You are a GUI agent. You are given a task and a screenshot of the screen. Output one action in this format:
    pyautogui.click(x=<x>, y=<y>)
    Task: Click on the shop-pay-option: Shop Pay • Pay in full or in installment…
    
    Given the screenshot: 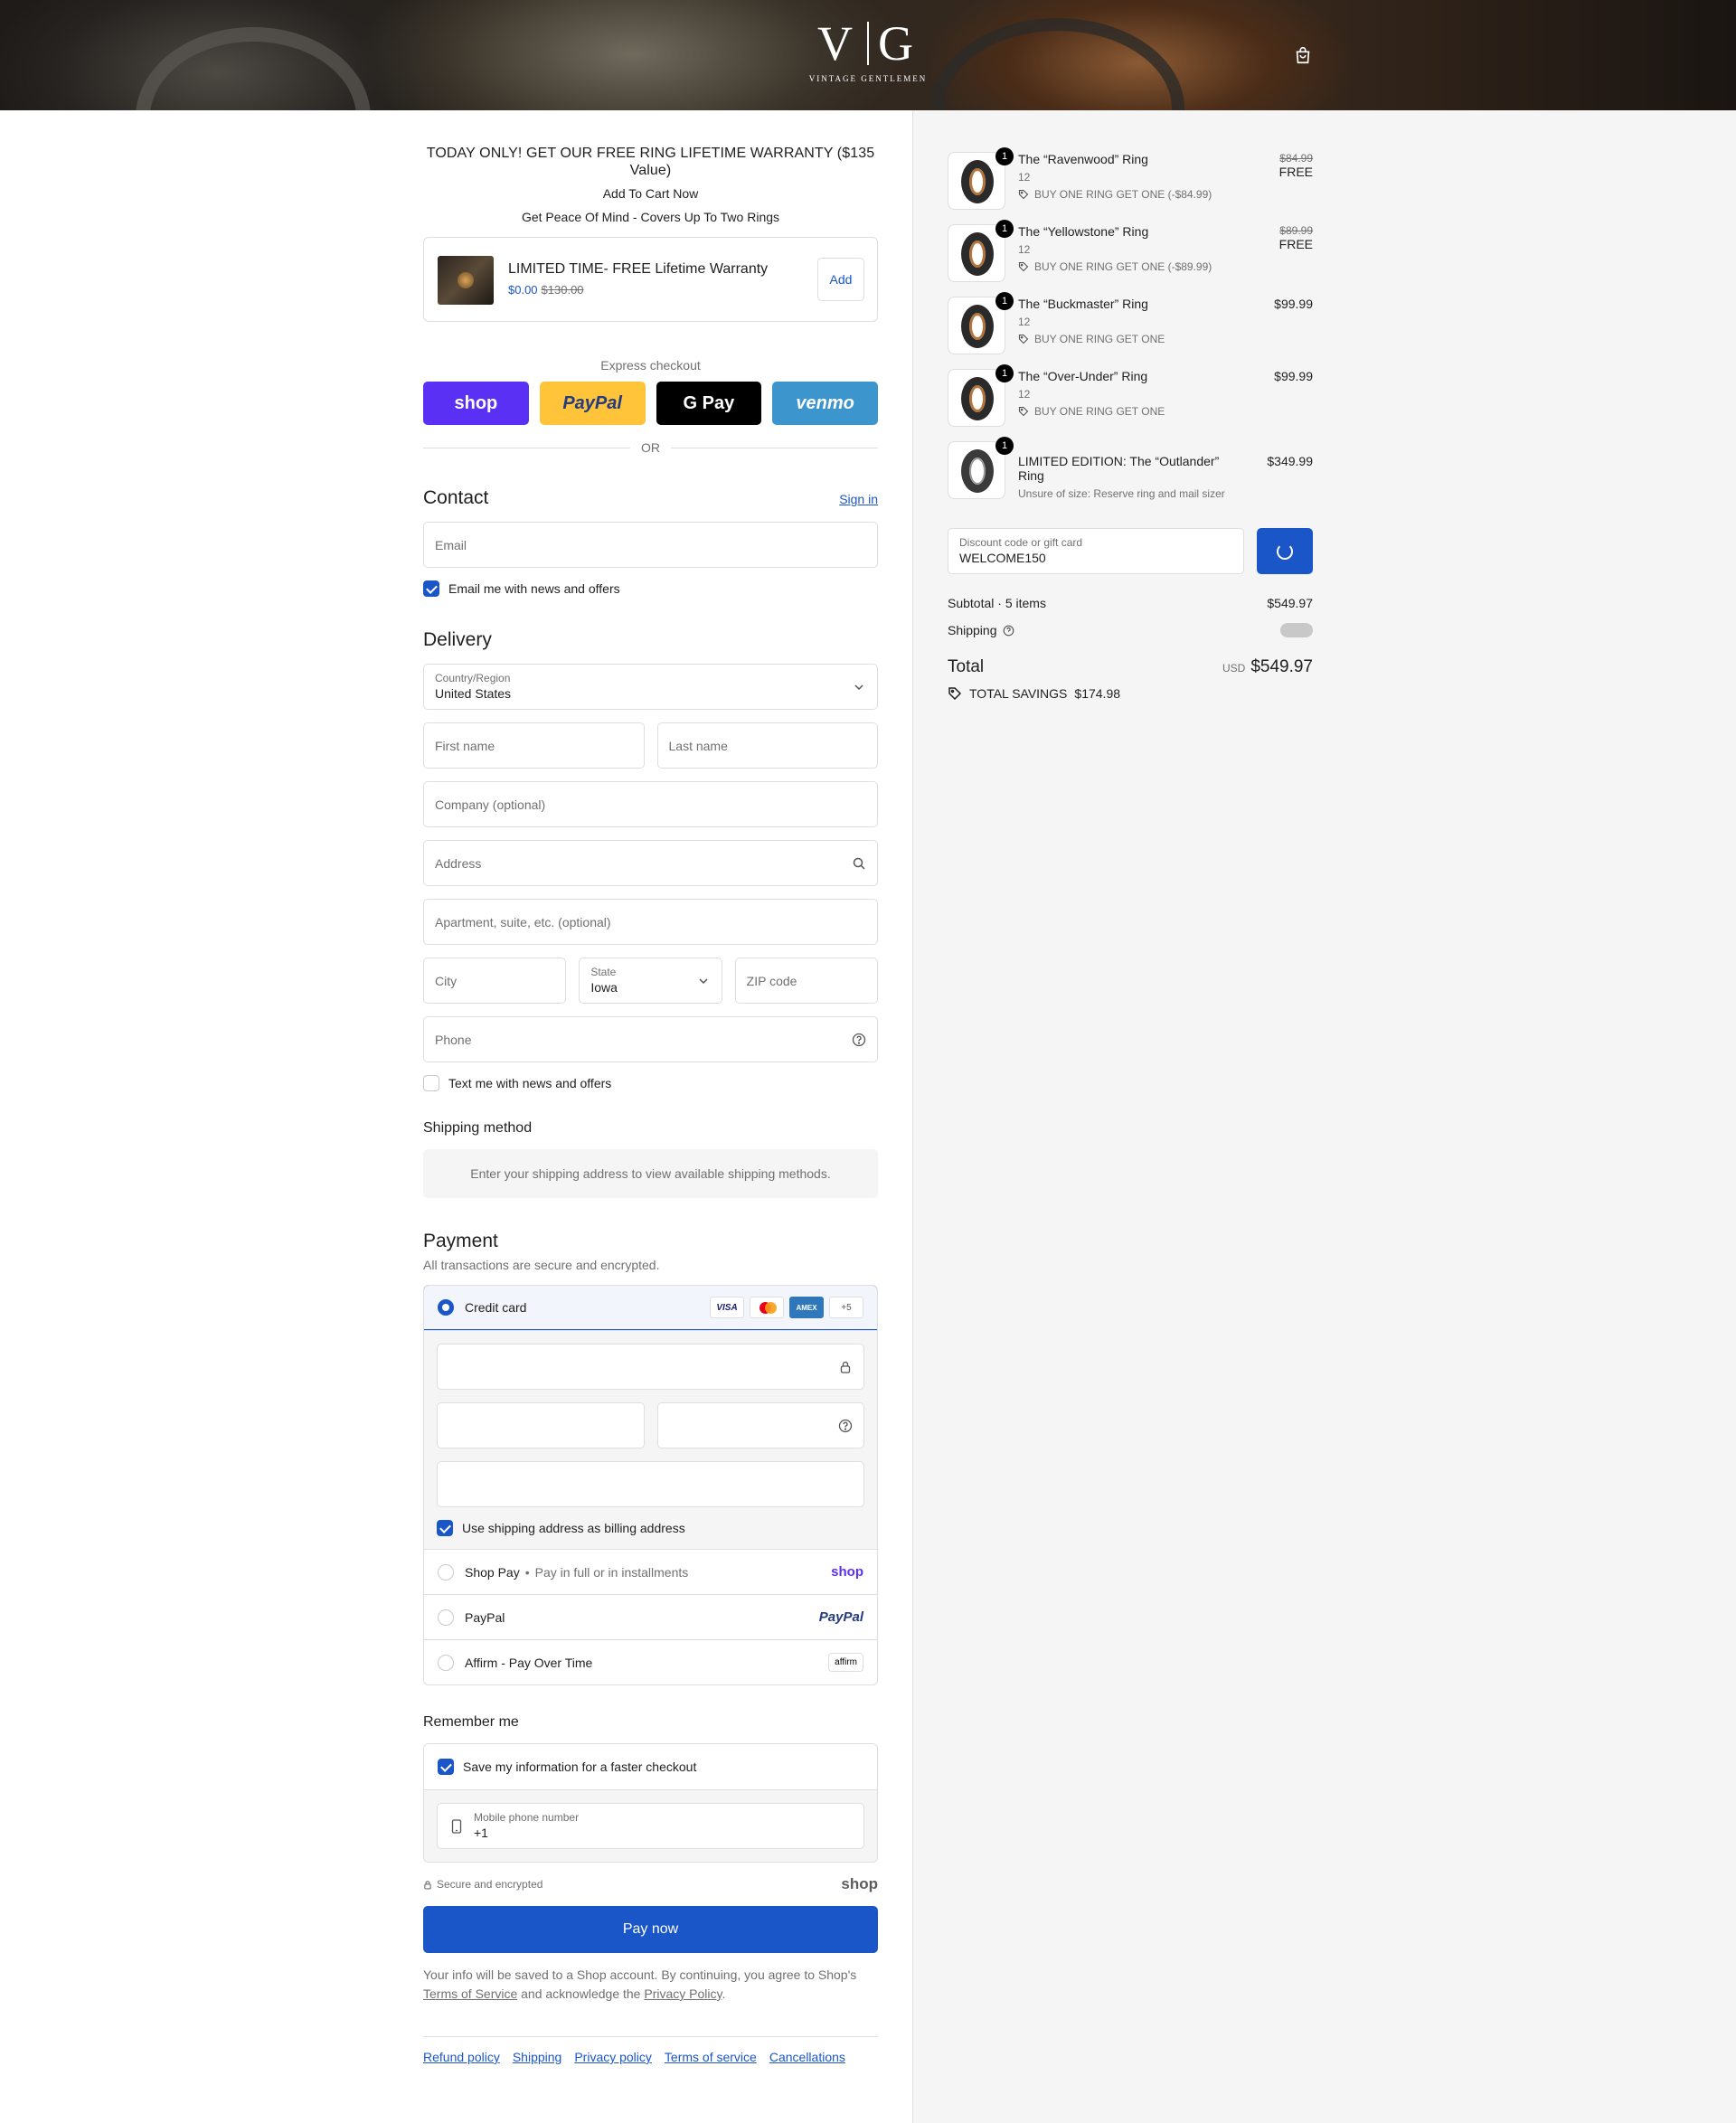 What is the action you would take?
    pyautogui.click(x=650, y=1571)
    